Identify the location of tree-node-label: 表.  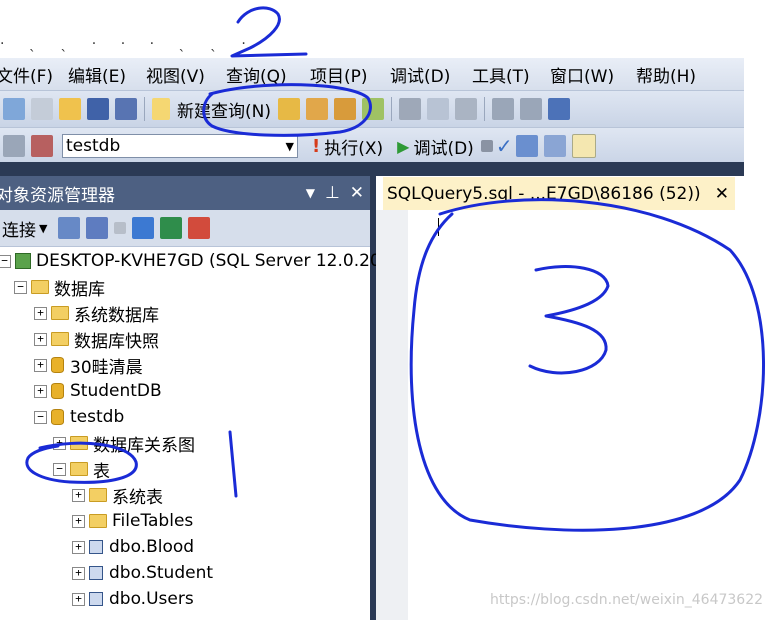
(101, 471).